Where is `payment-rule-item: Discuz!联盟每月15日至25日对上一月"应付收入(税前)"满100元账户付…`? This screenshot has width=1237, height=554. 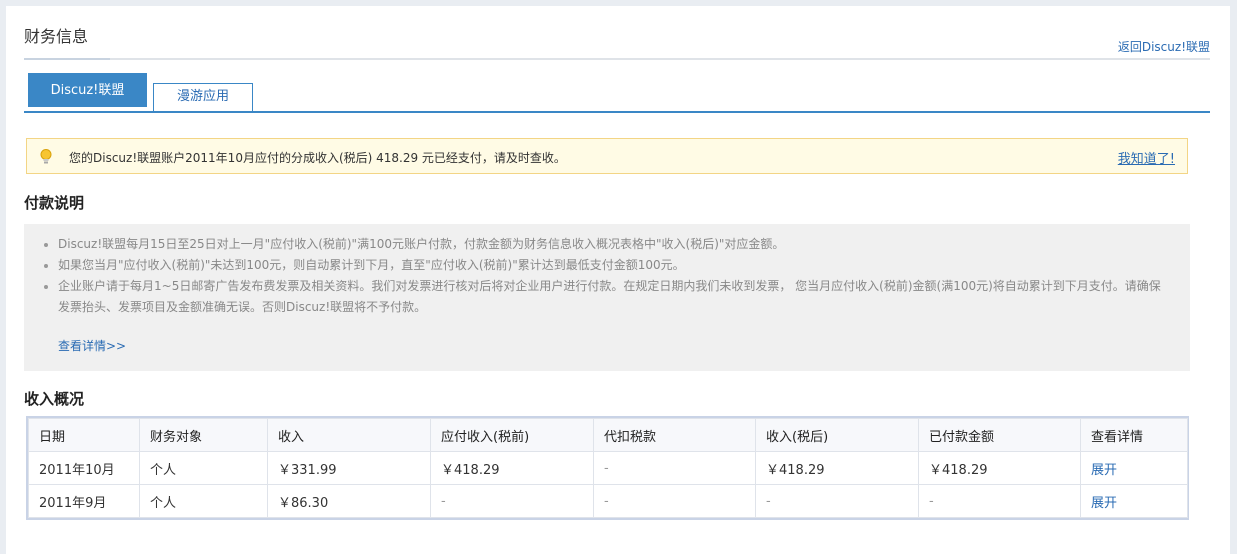 payment-rule-item: Discuz!联盟每月15日至25日对上一月"应付收入(税前)"满100元账户付… is located at coordinates (607, 244).